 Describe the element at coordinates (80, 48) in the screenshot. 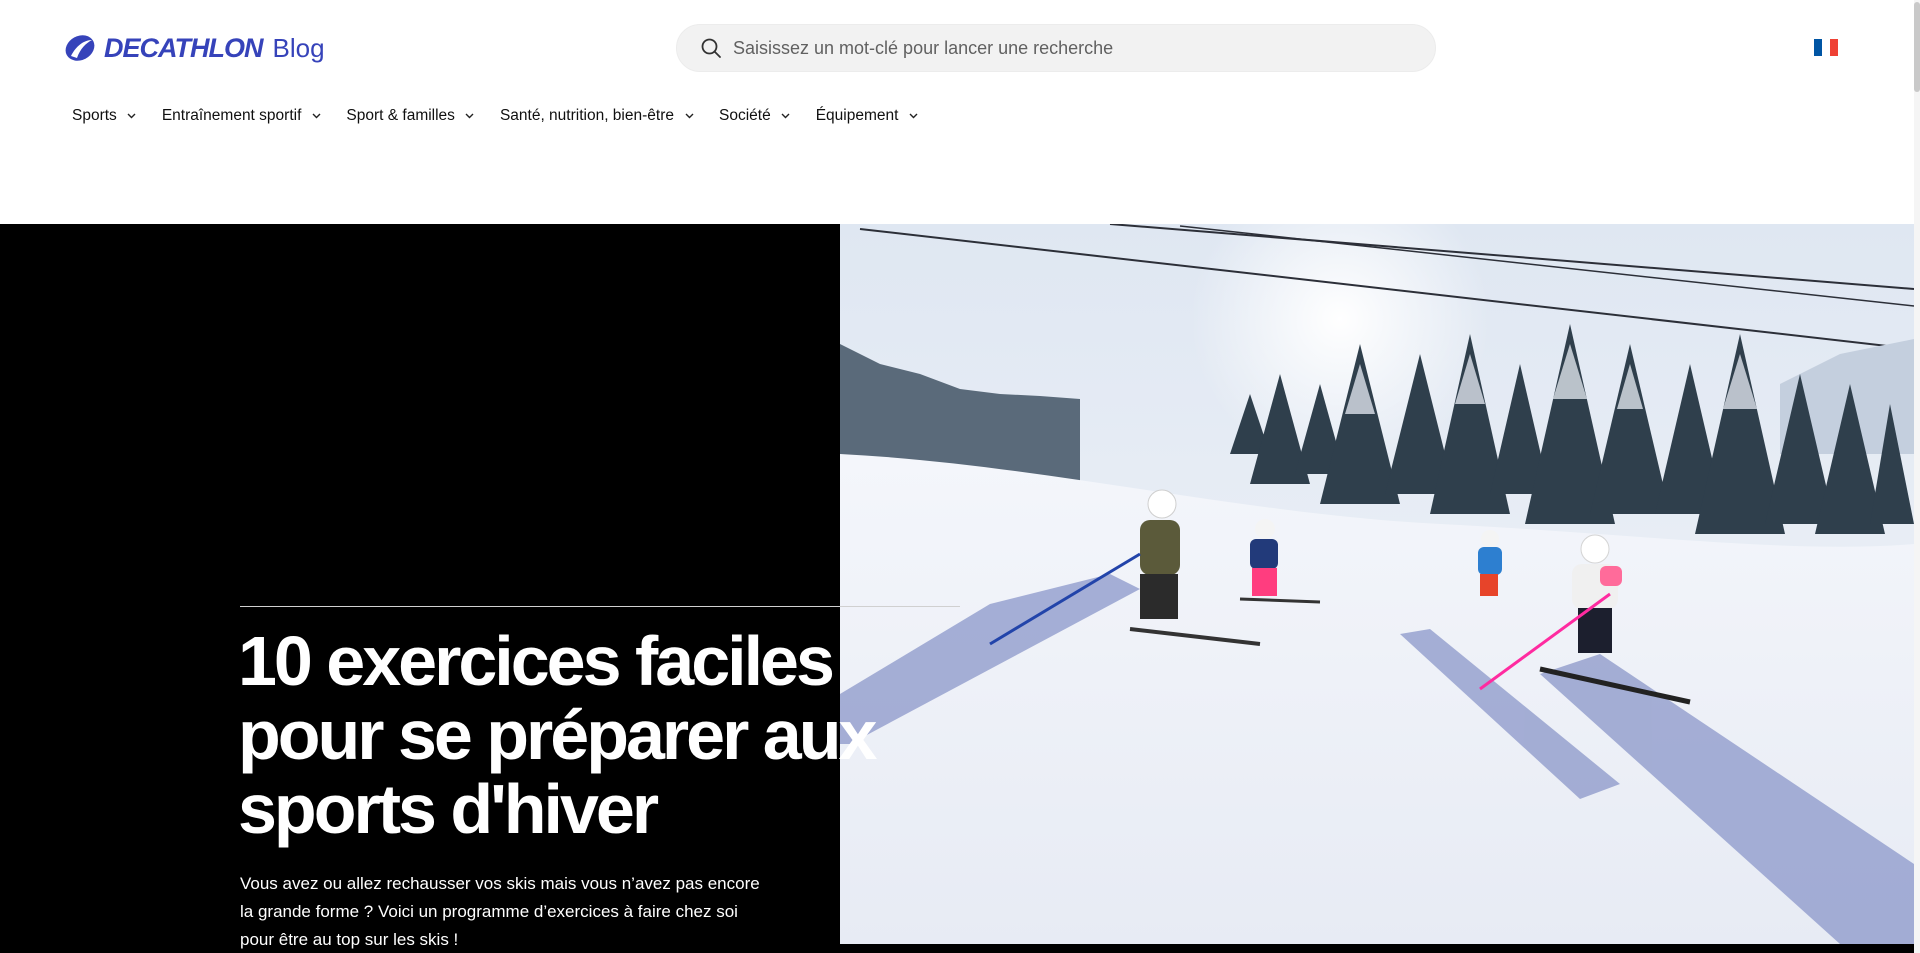

I see `decathlon-logo-icon` at that location.